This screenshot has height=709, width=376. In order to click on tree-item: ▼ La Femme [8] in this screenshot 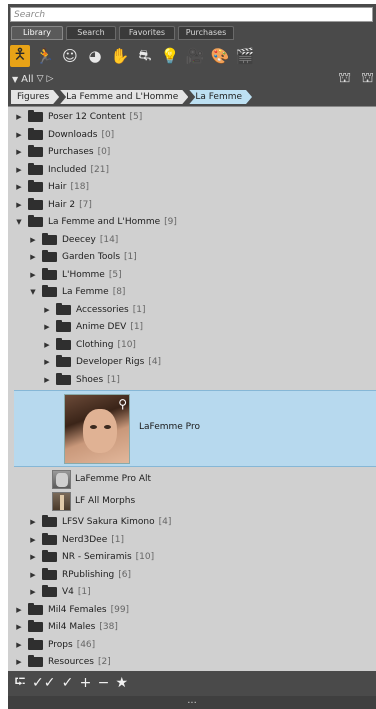, I will do `click(76, 291)`.